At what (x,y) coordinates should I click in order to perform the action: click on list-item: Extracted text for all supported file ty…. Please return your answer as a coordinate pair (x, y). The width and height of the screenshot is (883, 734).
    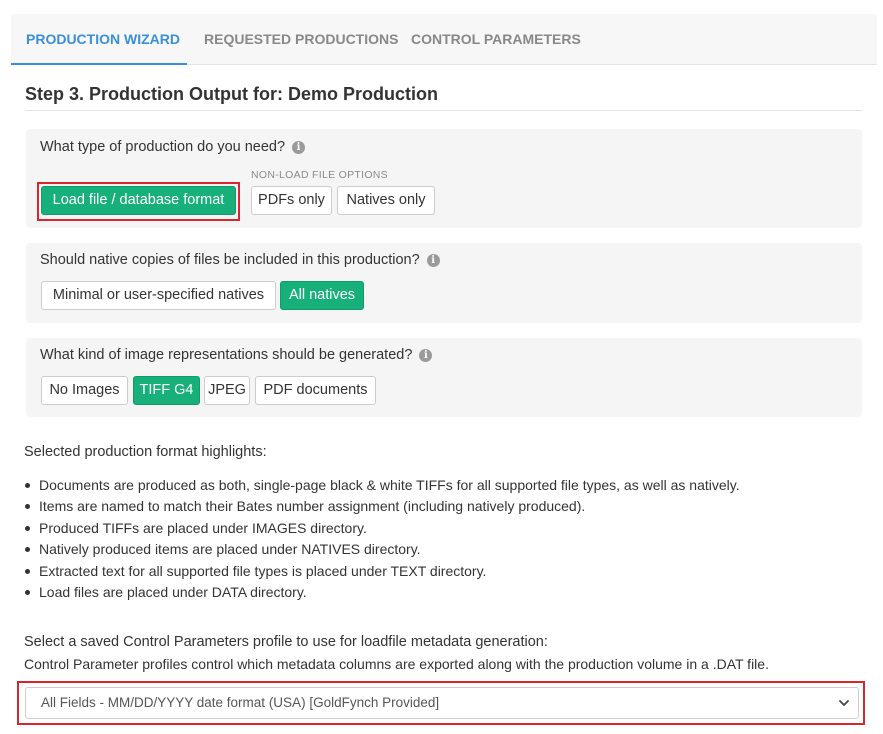
    Looking at the image, I should click on (382, 571).